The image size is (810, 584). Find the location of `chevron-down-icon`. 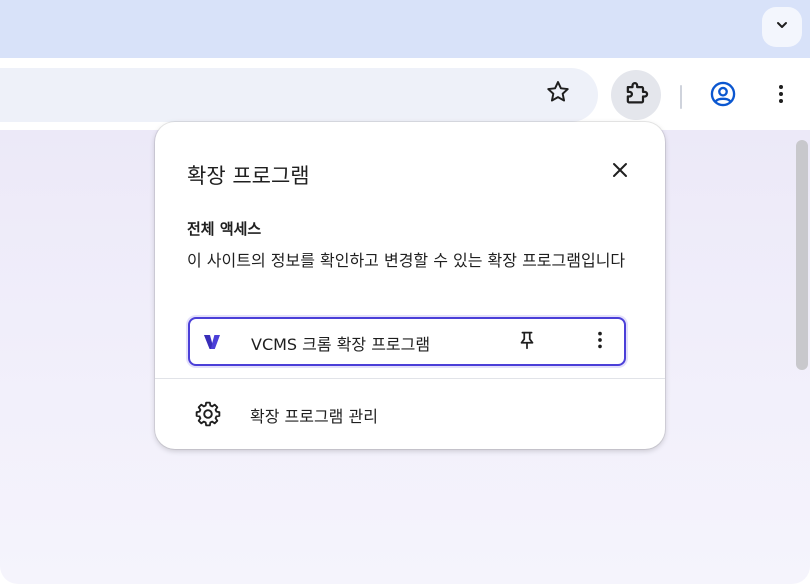

chevron-down-icon is located at coordinates (782, 27).